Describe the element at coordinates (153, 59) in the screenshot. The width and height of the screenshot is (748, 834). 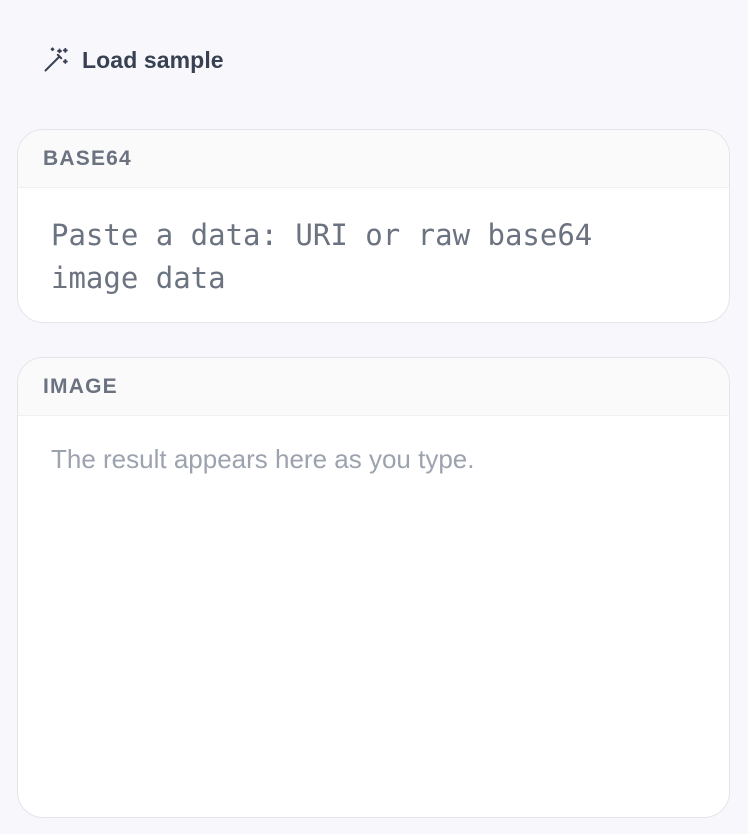
I see `load-sample-label: Load sample` at that location.